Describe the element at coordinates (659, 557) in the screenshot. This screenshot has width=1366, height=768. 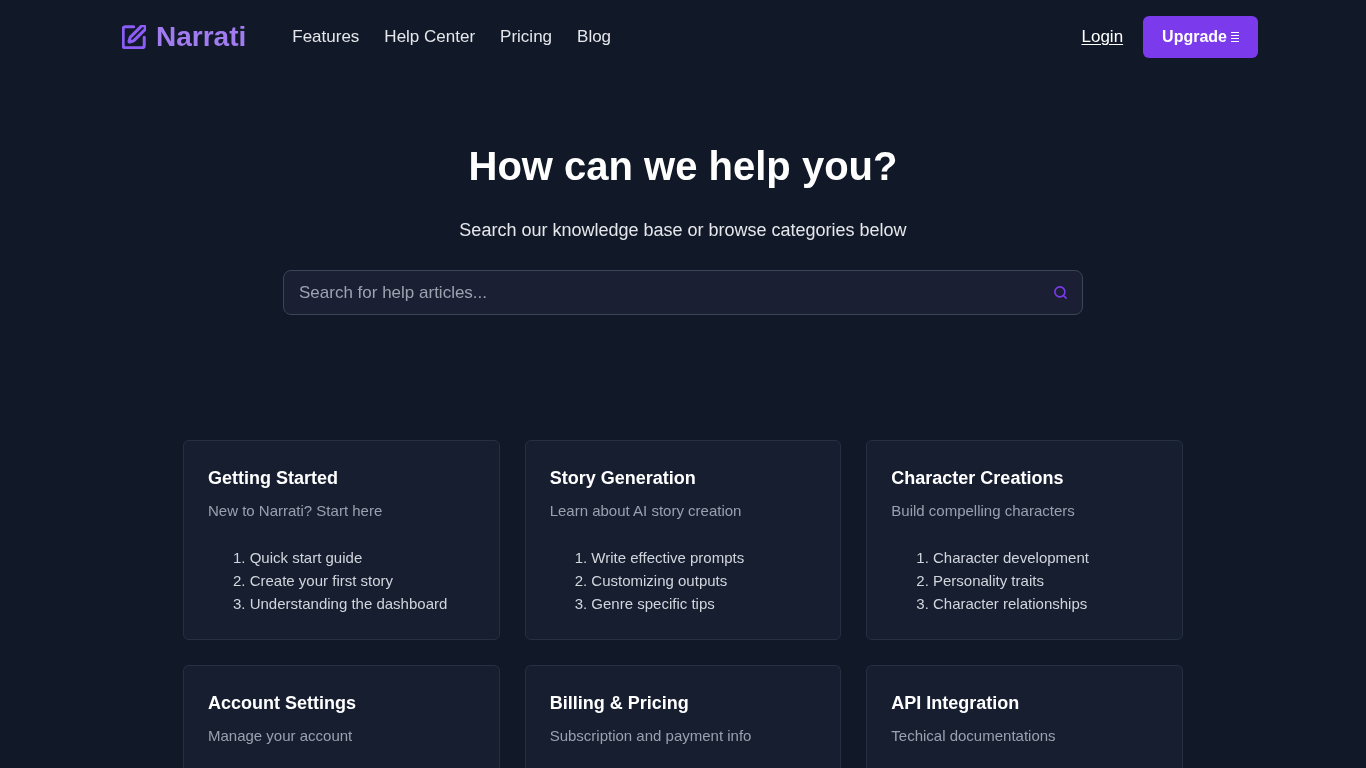
I see `article-link: 1. Write effective prompts` at that location.